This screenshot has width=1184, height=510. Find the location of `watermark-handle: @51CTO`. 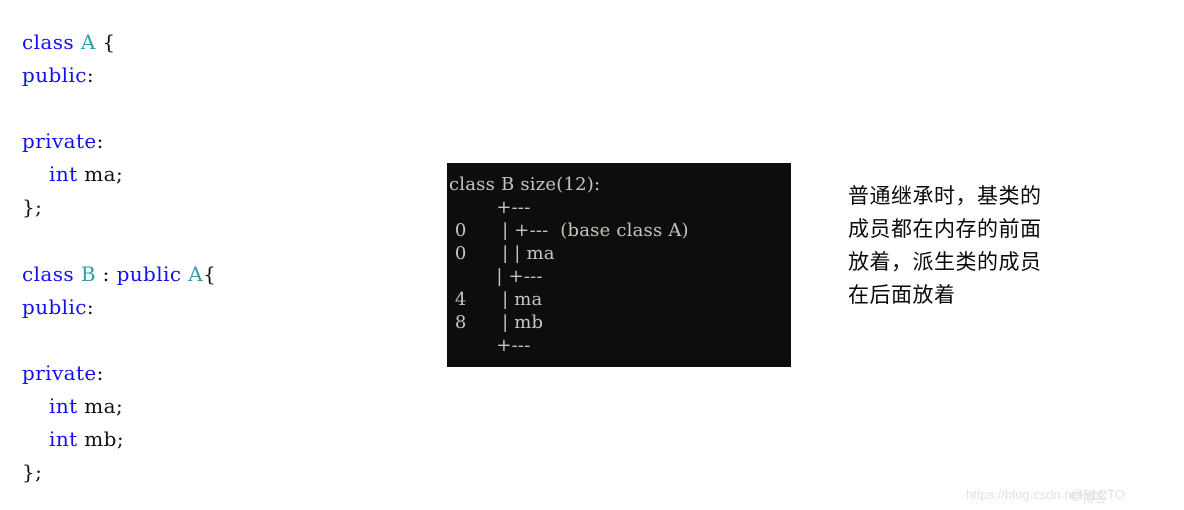

watermark-handle: @51CTO is located at coordinates (1097, 494).